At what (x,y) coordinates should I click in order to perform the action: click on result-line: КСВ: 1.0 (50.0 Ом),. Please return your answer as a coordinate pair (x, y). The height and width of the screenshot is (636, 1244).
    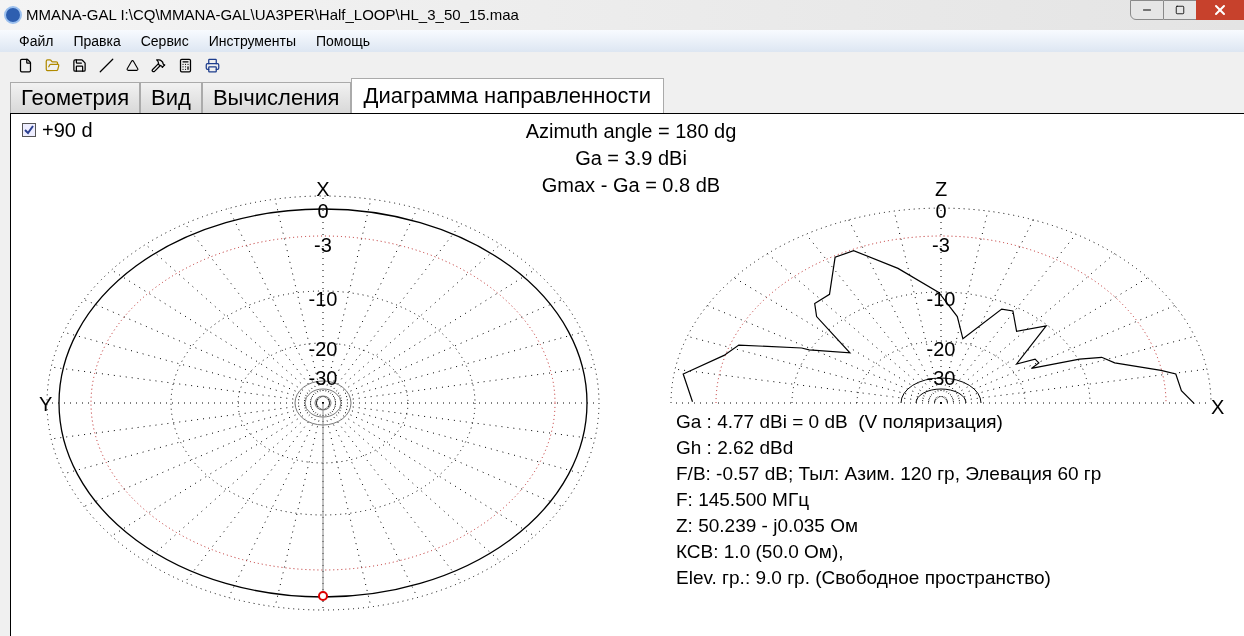
    Looking at the image, I should click on (760, 552).